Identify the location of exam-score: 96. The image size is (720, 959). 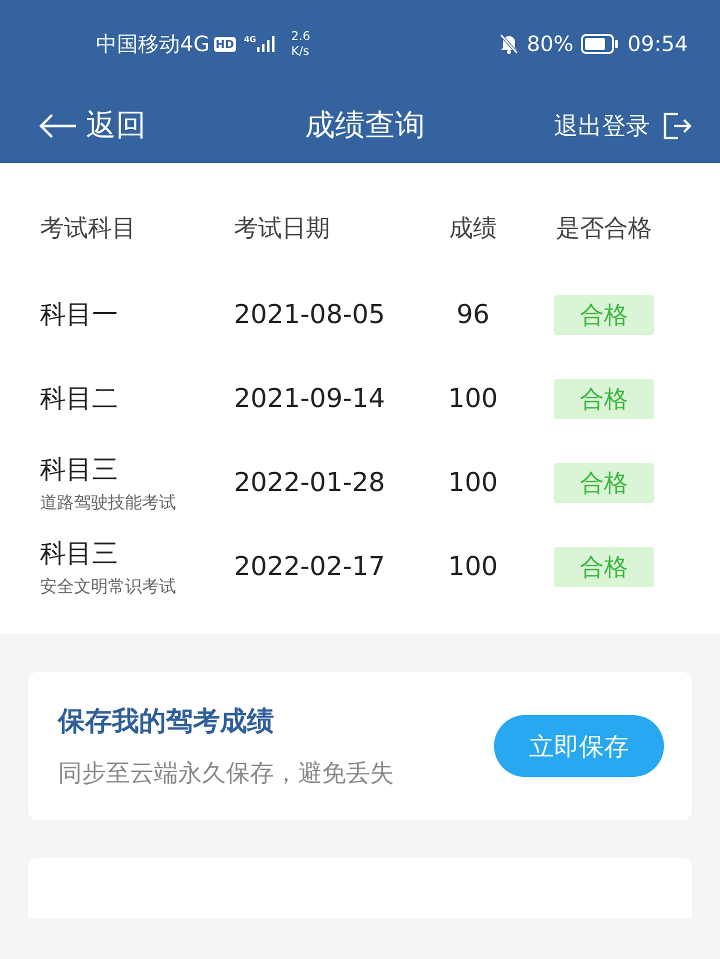
(473, 315).